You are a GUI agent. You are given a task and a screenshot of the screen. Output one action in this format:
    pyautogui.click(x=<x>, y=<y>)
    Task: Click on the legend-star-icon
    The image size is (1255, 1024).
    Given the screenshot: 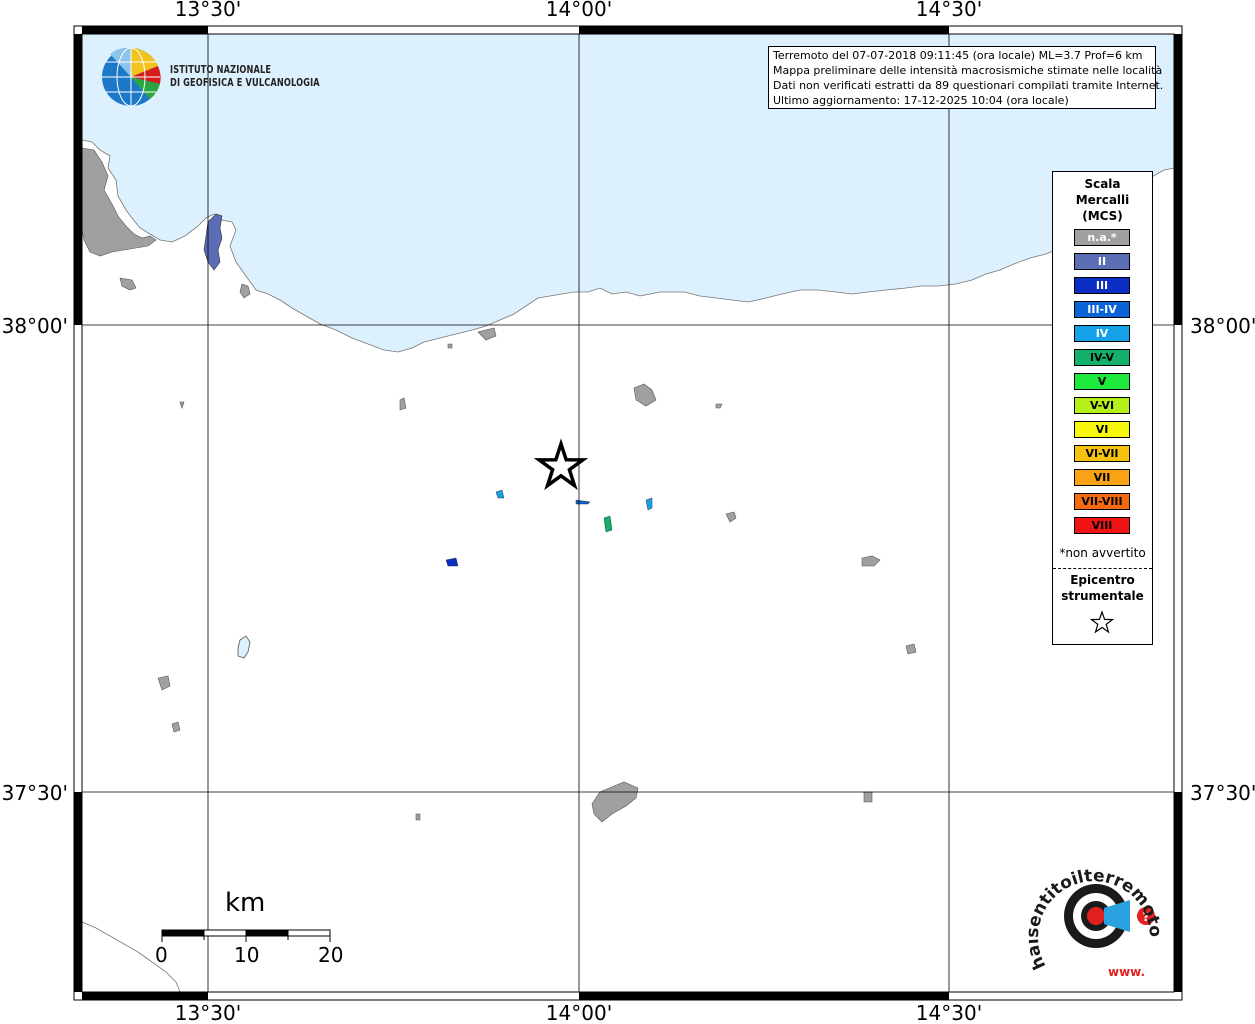 What is the action you would take?
    pyautogui.click(x=1102, y=622)
    